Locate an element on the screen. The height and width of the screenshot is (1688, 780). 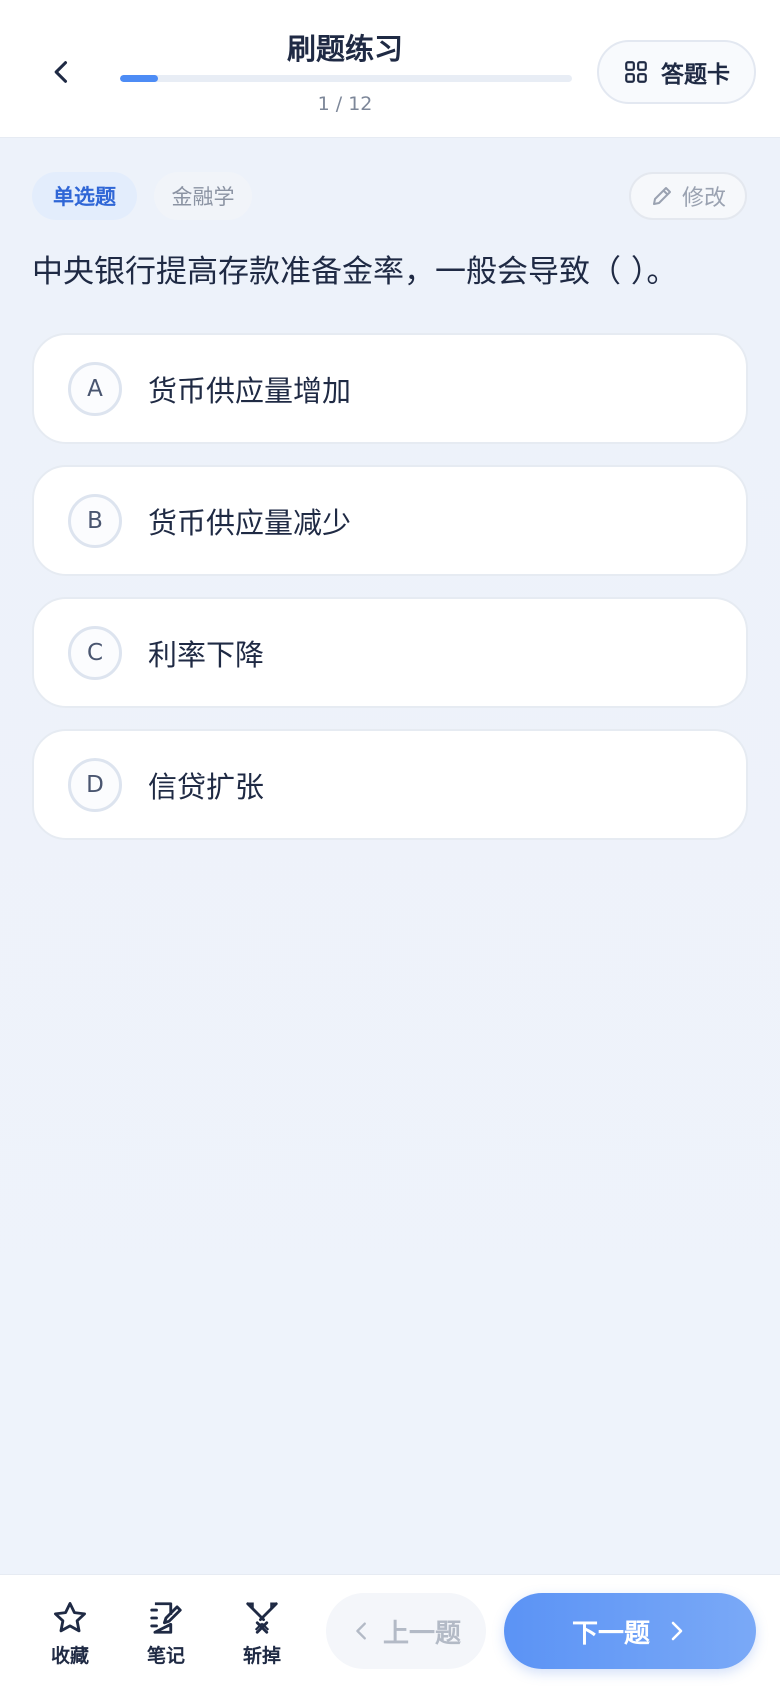
star-icon is located at coordinates (70, 1617).